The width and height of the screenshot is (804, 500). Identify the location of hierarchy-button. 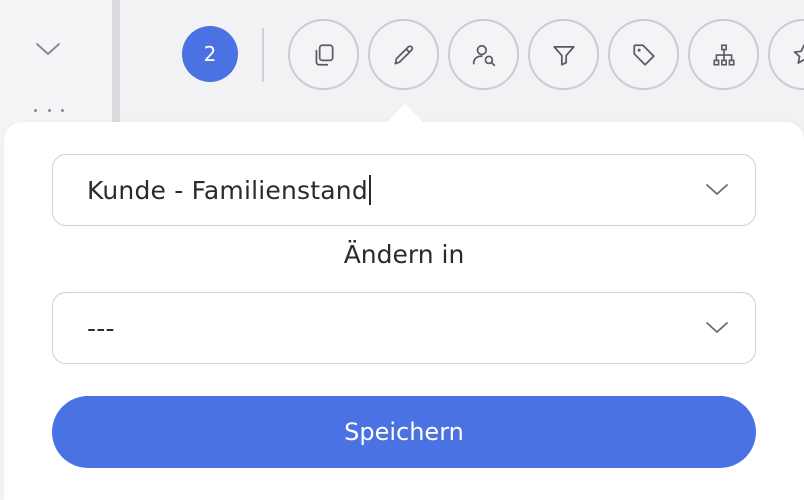
(723, 54).